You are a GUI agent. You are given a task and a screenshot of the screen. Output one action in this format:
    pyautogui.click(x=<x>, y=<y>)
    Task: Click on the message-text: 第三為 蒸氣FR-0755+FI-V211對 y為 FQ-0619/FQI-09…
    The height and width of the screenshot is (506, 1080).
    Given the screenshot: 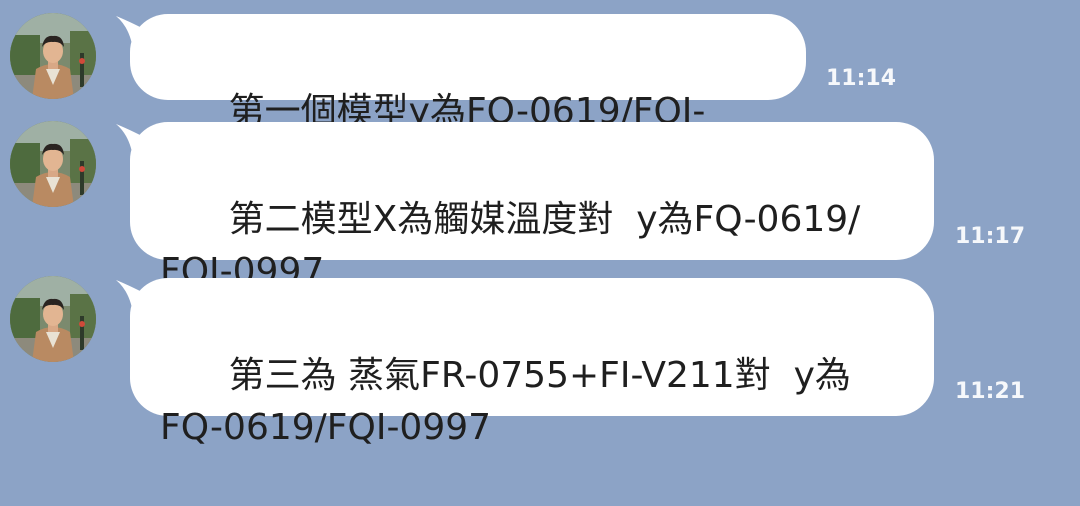 What is the action you would take?
    pyautogui.click(x=505, y=401)
    